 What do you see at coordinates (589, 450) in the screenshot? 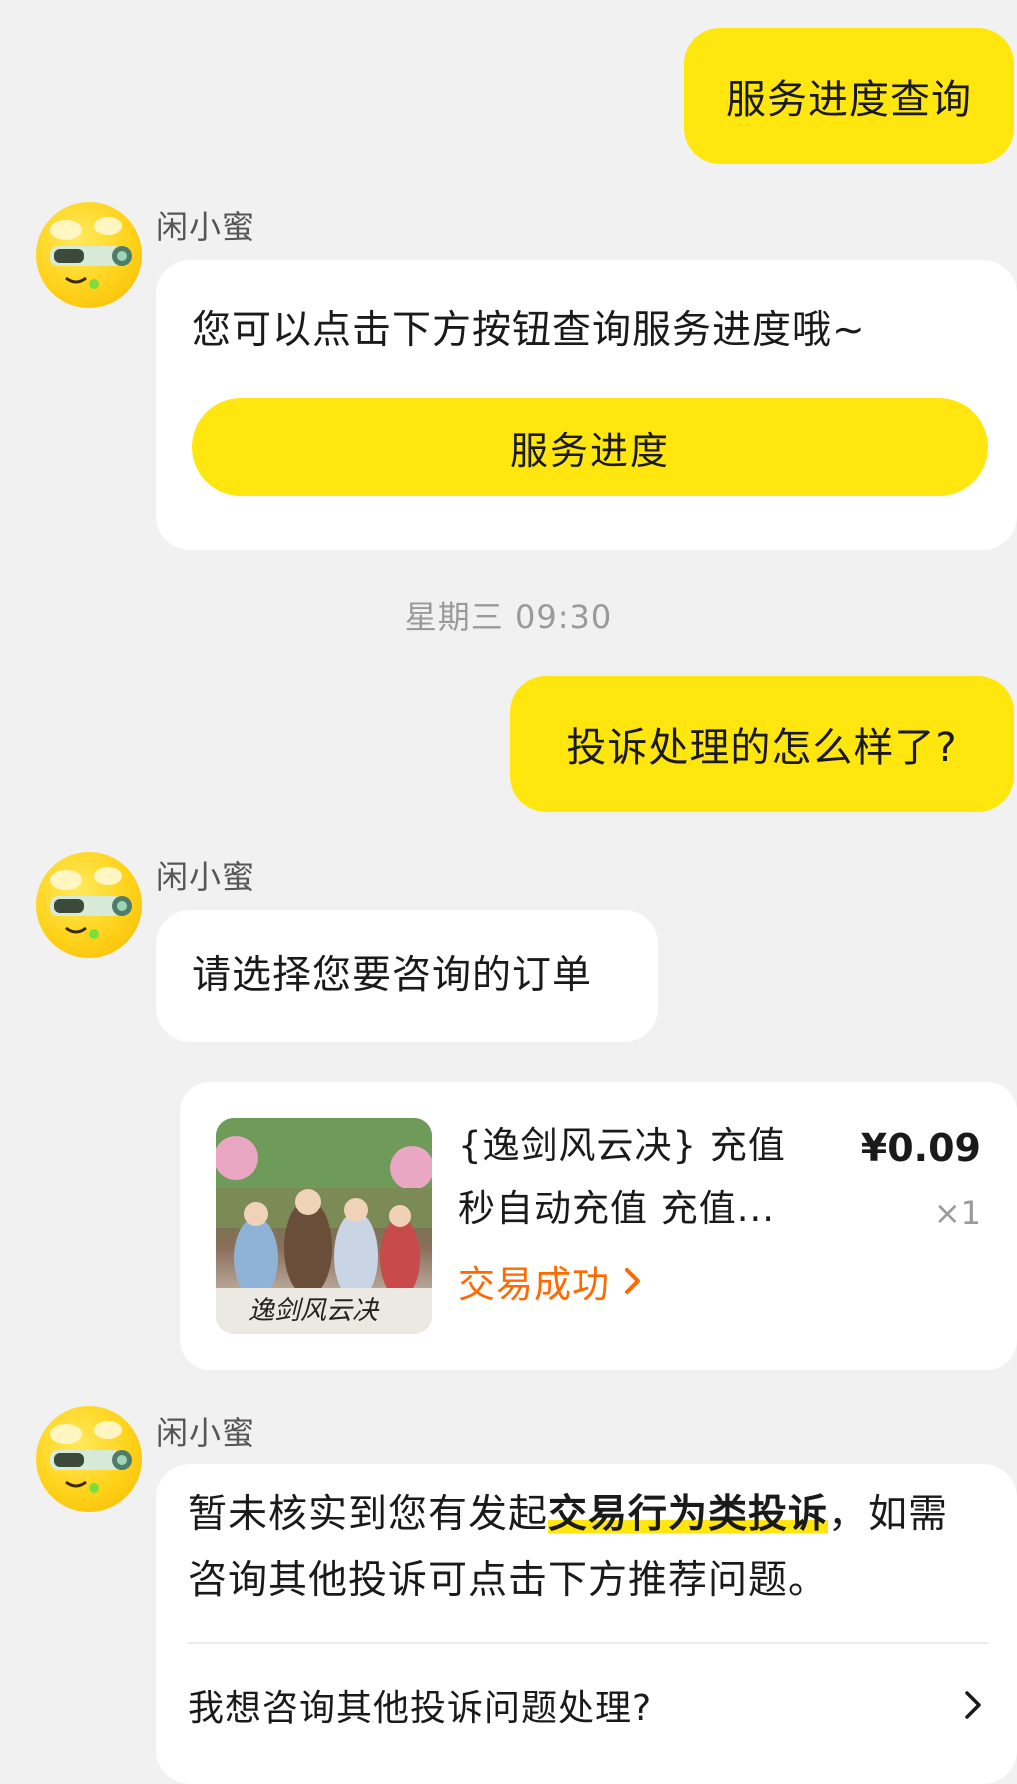
I see `service-progress-button-label: 服务进度` at bounding box center [589, 450].